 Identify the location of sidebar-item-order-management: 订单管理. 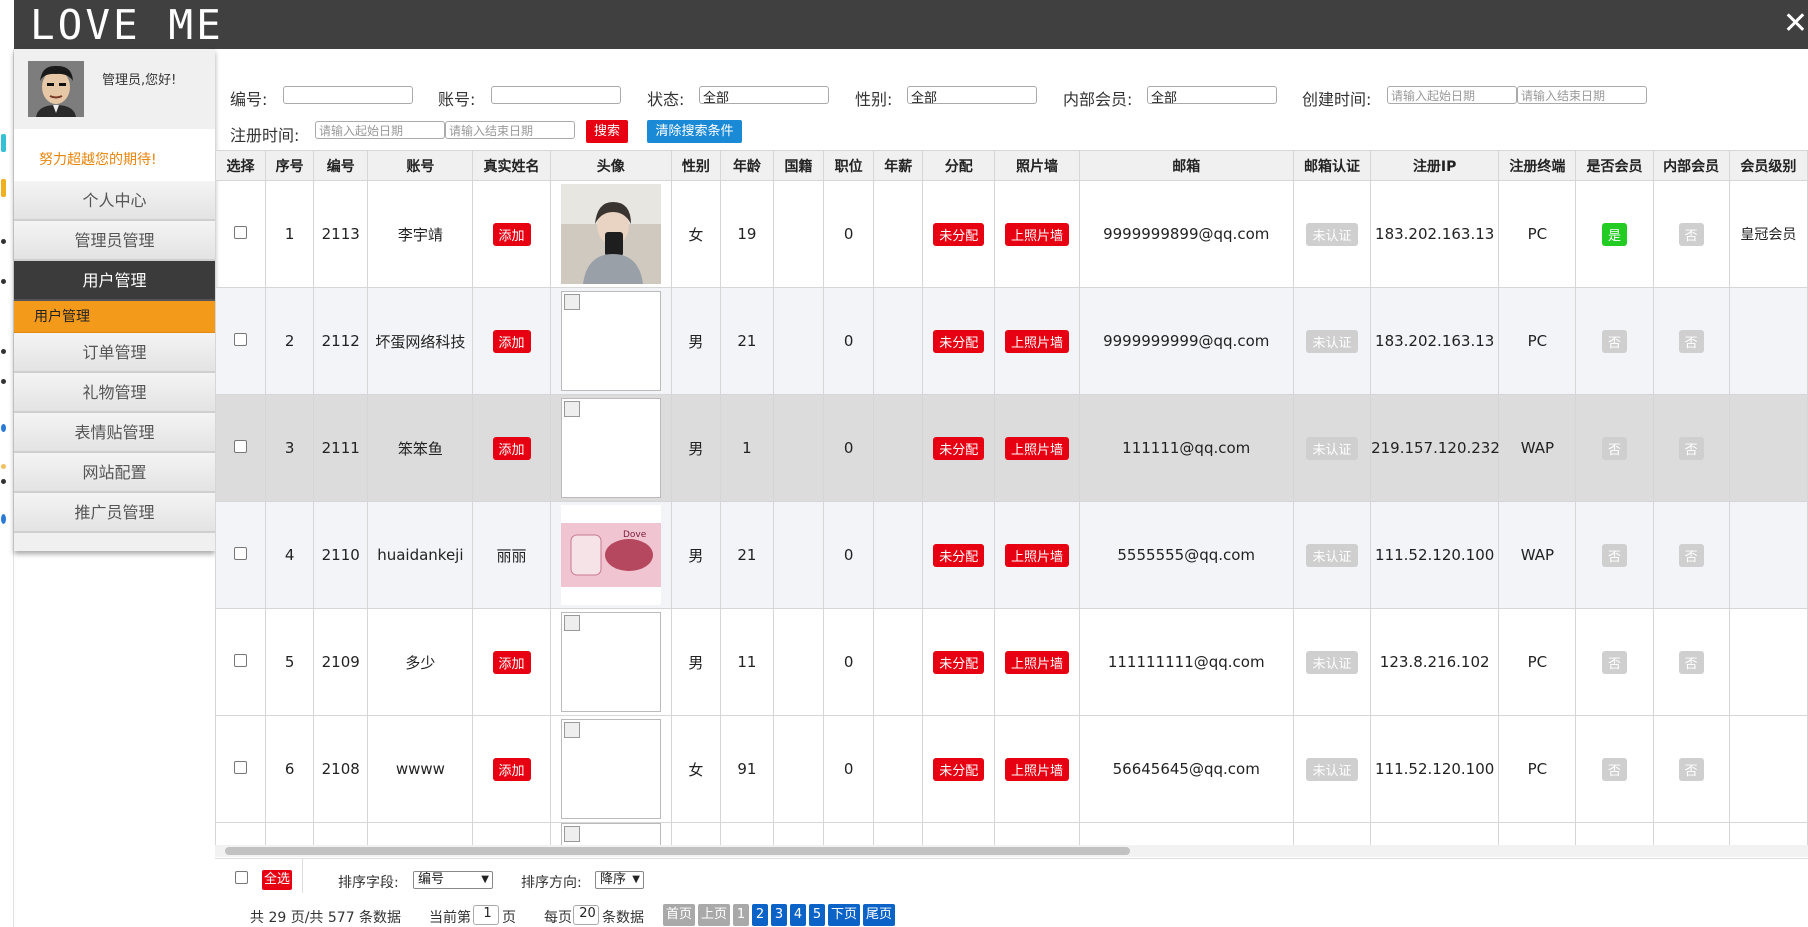
(114, 353).